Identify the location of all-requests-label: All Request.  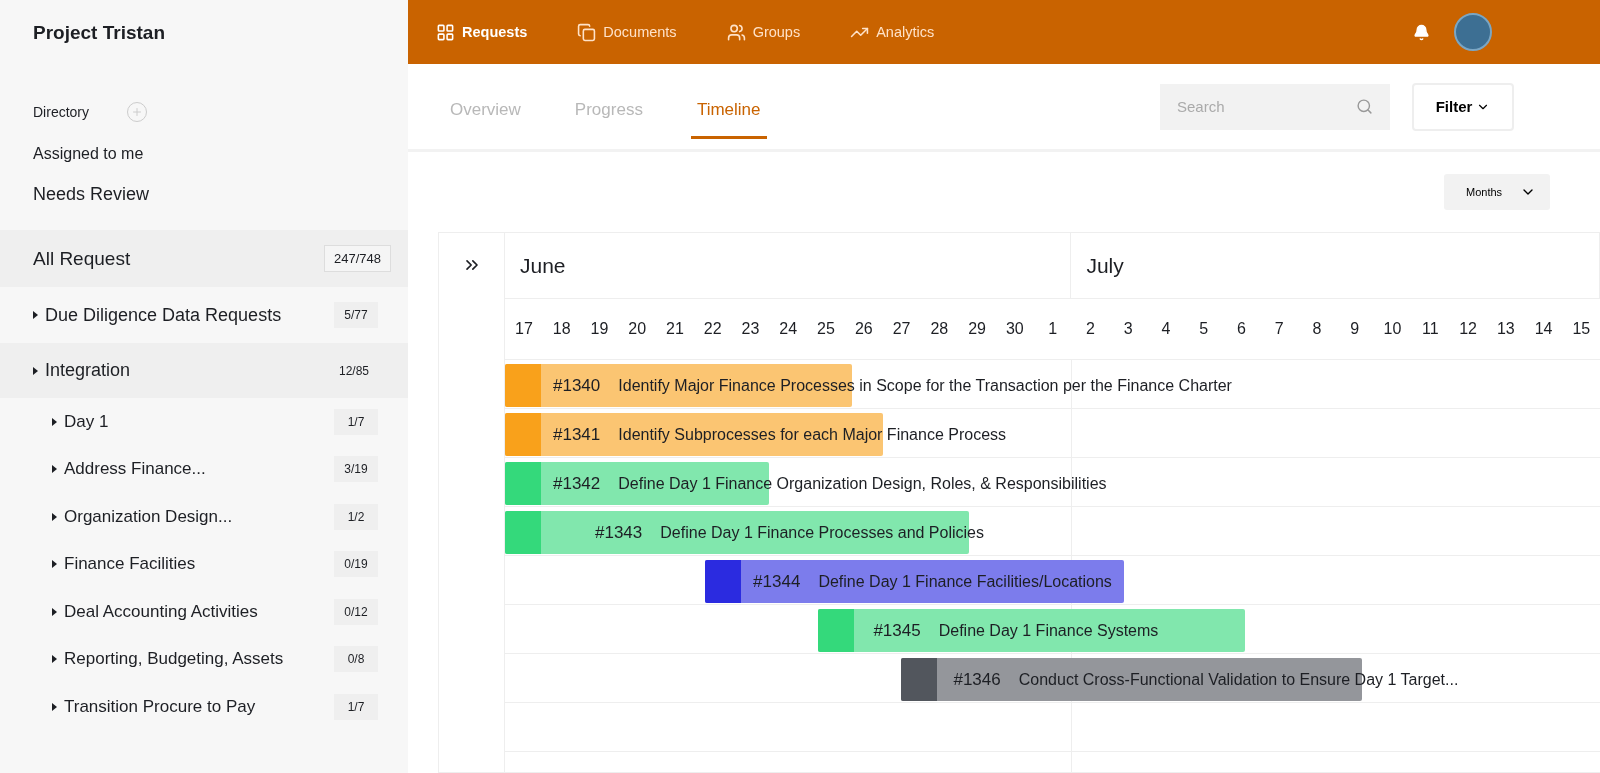
(82, 258).